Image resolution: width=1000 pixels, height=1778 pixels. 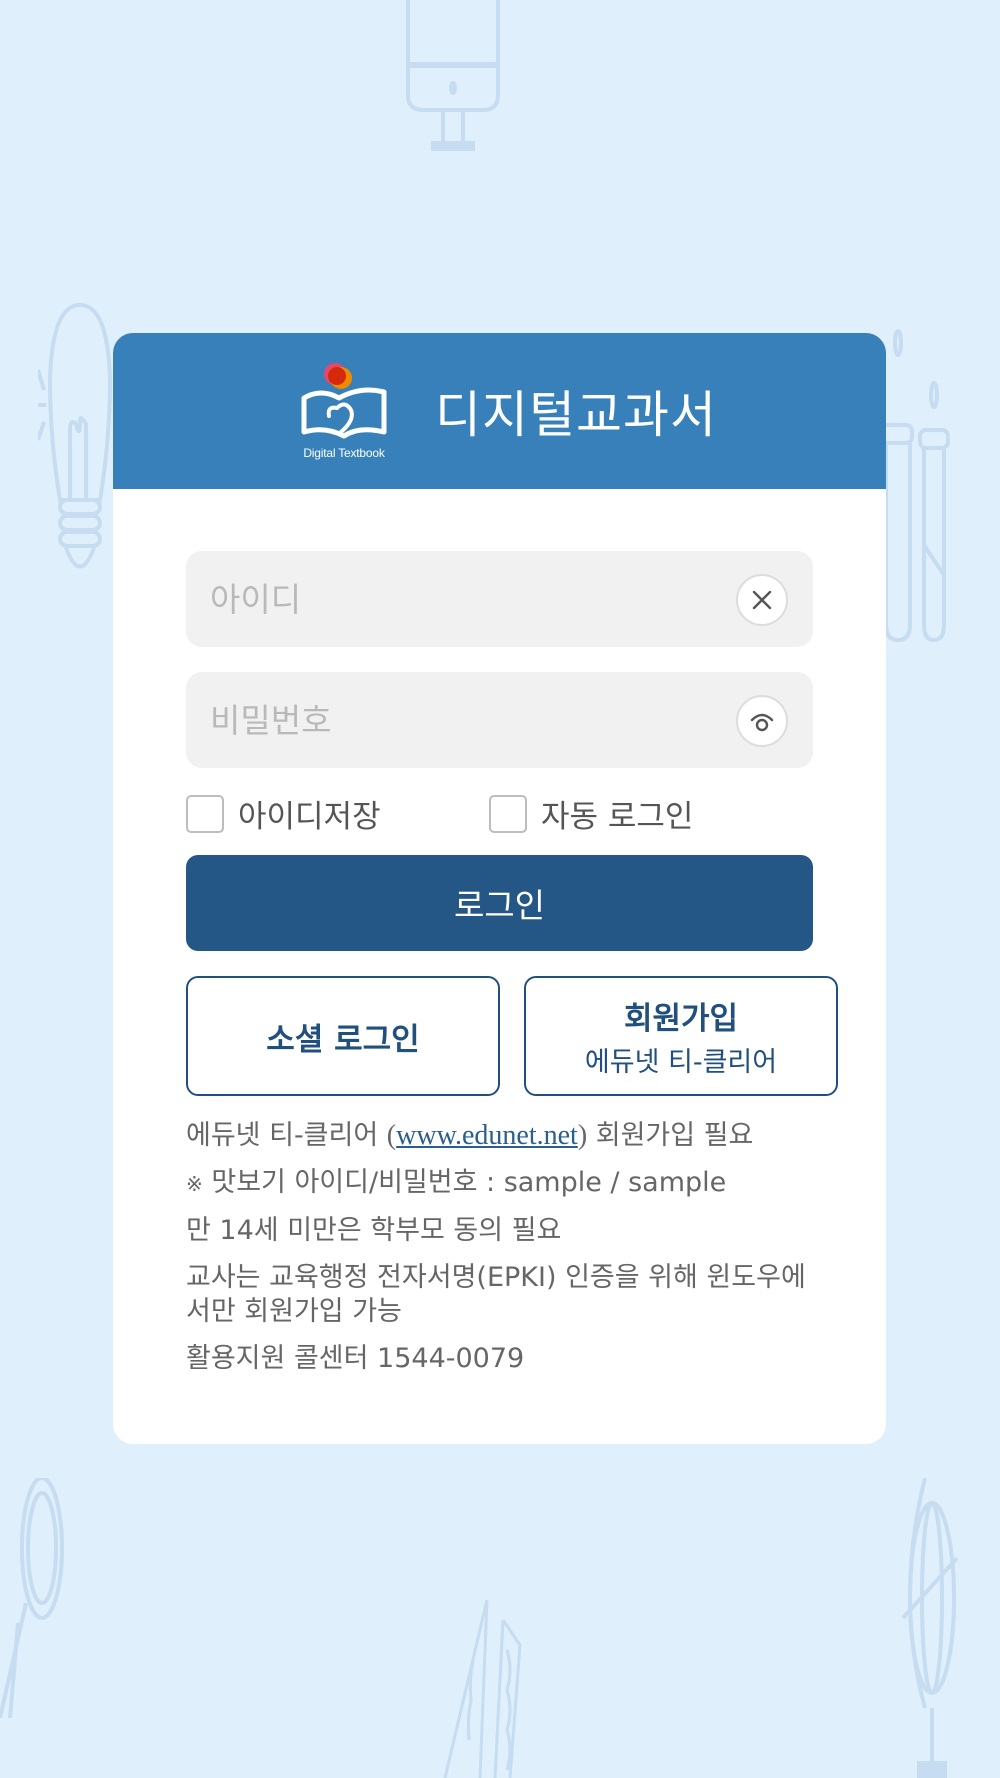 I want to click on signup-sublabel: 에듀넷 티-클리어, so click(x=681, y=1062).